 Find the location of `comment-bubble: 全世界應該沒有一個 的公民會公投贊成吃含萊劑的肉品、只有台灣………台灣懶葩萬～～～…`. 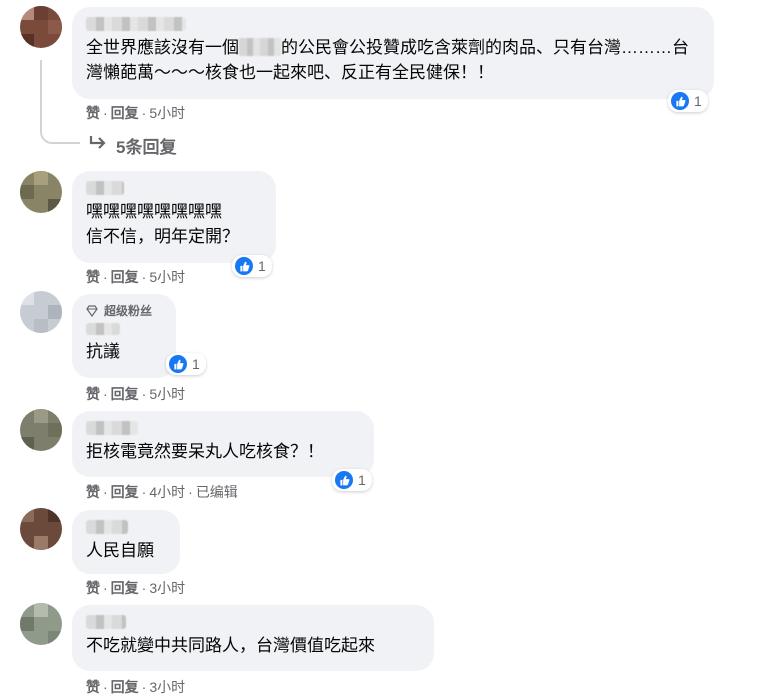

comment-bubble: 全世界應該沒有一個 的公民會公投贊成吃含萊劑的肉品、只有台灣………台灣懶葩萬～～～… is located at coordinates (393, 53).